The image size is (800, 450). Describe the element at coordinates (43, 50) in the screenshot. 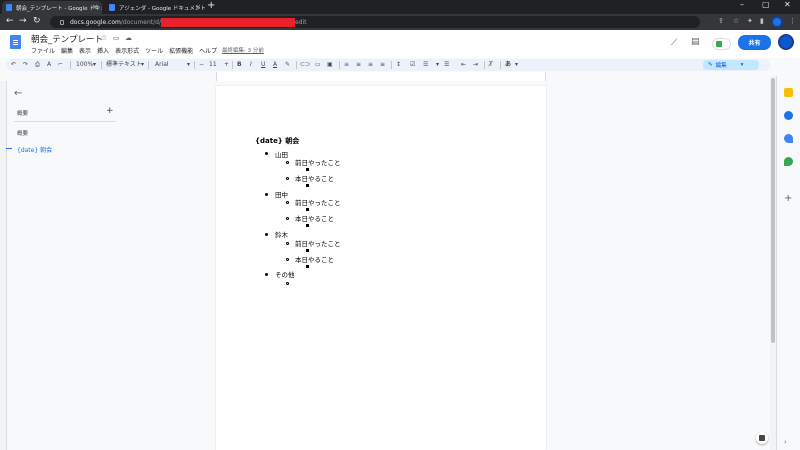

I see `menu-file: ファイル` at that location.